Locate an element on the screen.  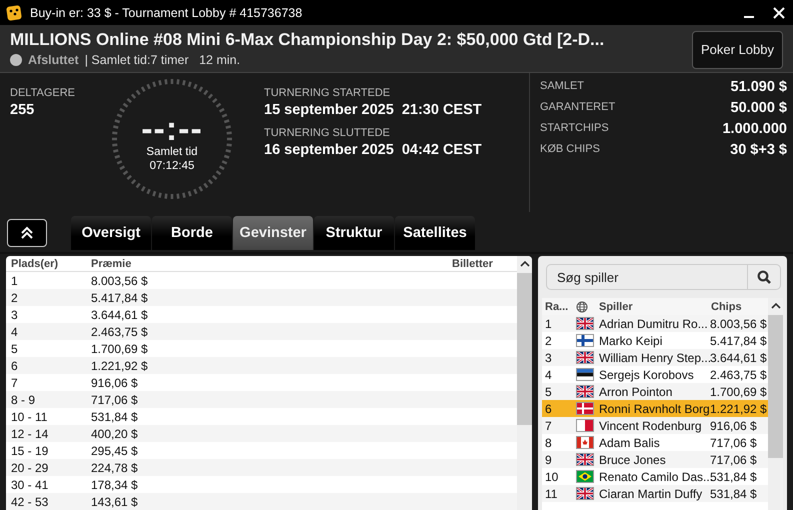
player-row: 6 Ronni Ravnholt Borg1.221,92 $ is located at coordinates (655, 408).